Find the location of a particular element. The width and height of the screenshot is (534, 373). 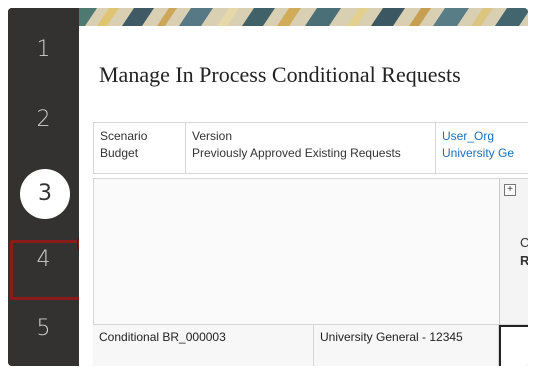

pov-user-org: User_Org University Ge is located at coordinates (482, 148).